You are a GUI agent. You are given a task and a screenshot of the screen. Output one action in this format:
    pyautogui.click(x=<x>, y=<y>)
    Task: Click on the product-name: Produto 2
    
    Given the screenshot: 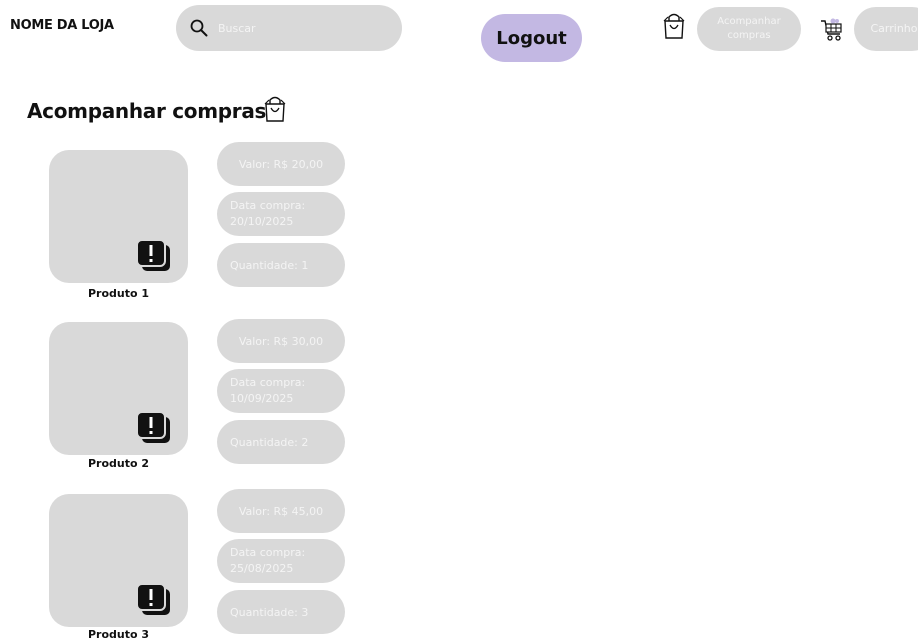 What is the action you would take?
    pyautogui.click(x=118, y=463)
    